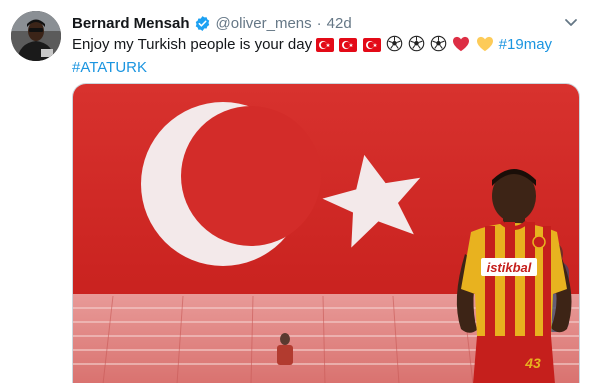  I want to click on emoji-group, so click(407, 44).